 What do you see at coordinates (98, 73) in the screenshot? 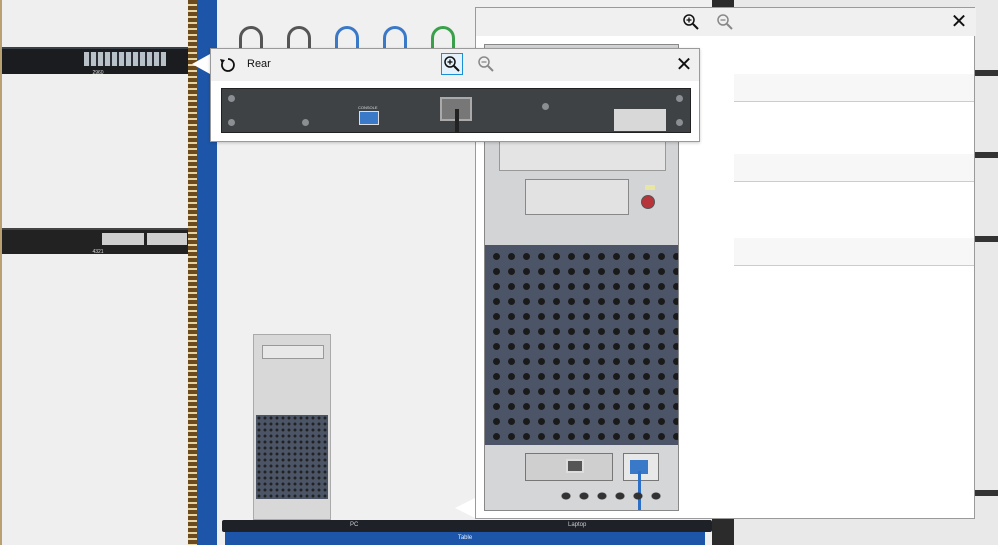
I see `switch-label: 2960` at bounding box center [98, 73].